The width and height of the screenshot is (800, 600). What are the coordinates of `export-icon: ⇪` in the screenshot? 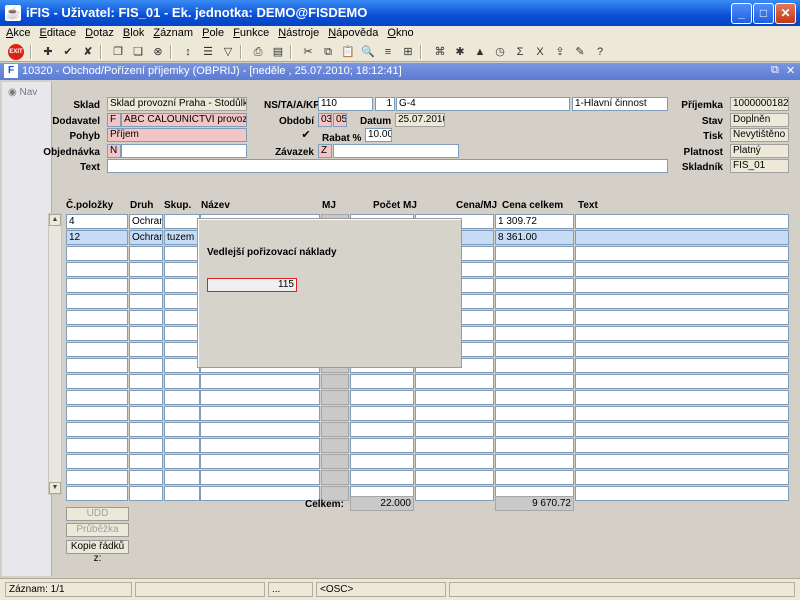 It's located at (560, 52).